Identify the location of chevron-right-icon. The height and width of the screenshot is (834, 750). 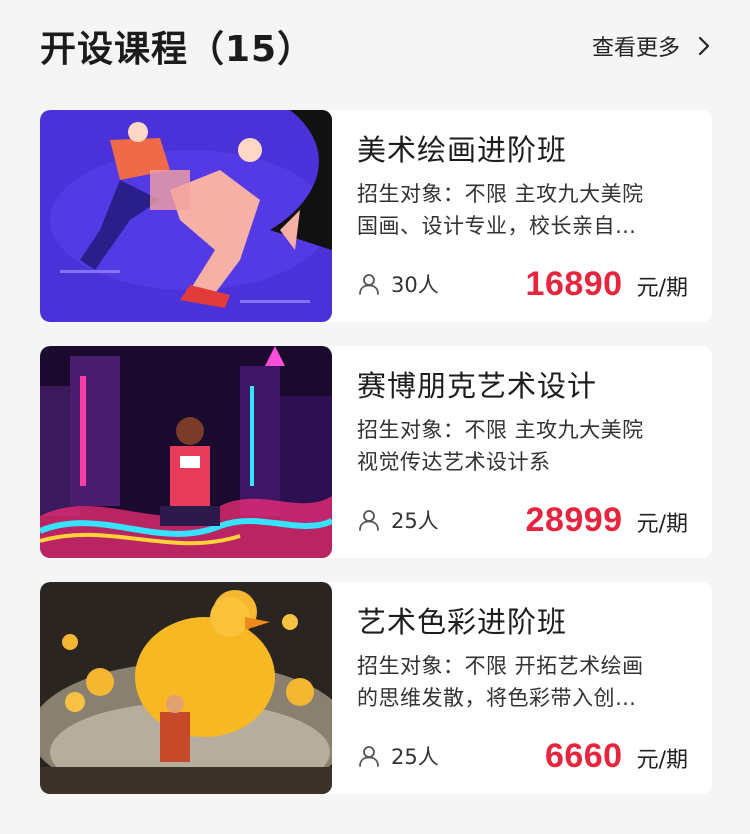
(704, 46).